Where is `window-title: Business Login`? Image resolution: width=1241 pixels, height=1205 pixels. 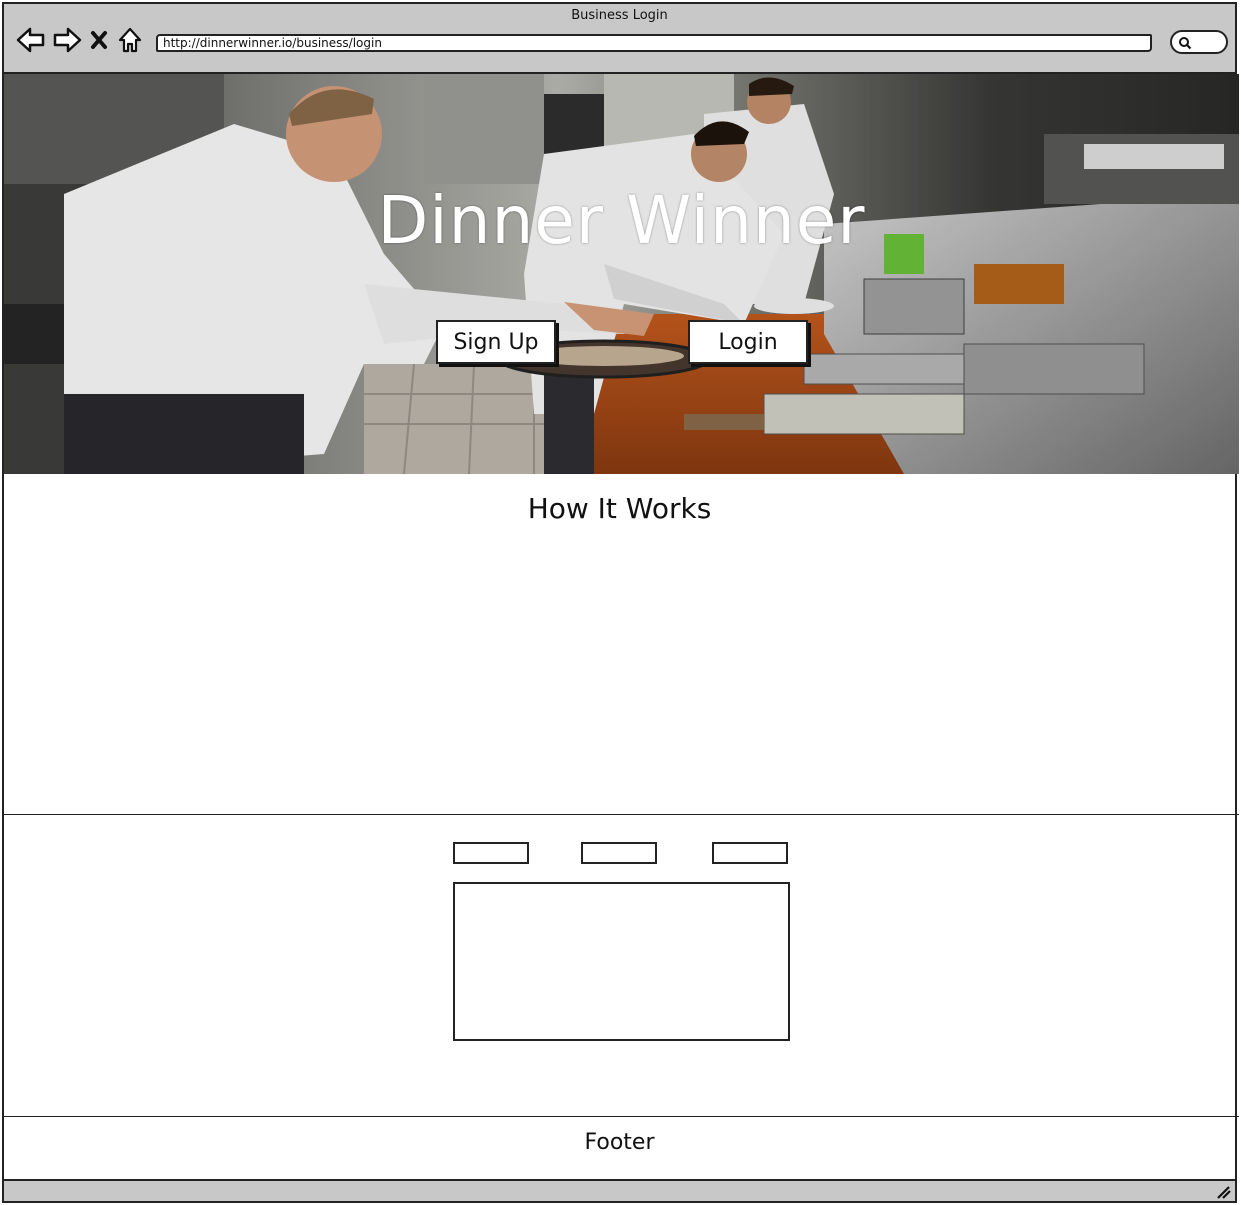
window-title: Business Login is located at coordinates (619, 15).